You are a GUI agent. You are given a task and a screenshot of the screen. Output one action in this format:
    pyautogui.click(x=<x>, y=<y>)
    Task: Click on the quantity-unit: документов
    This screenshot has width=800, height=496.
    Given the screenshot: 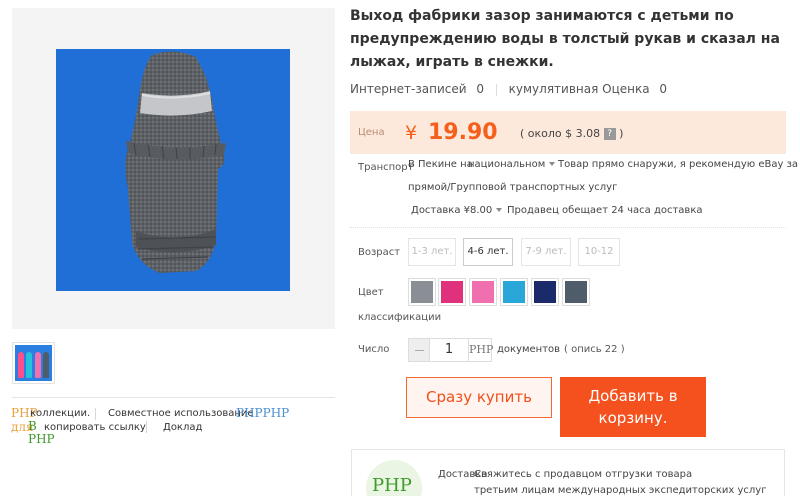 What is the action you would take?
    pyautogui.click(x=529, y=349)
    